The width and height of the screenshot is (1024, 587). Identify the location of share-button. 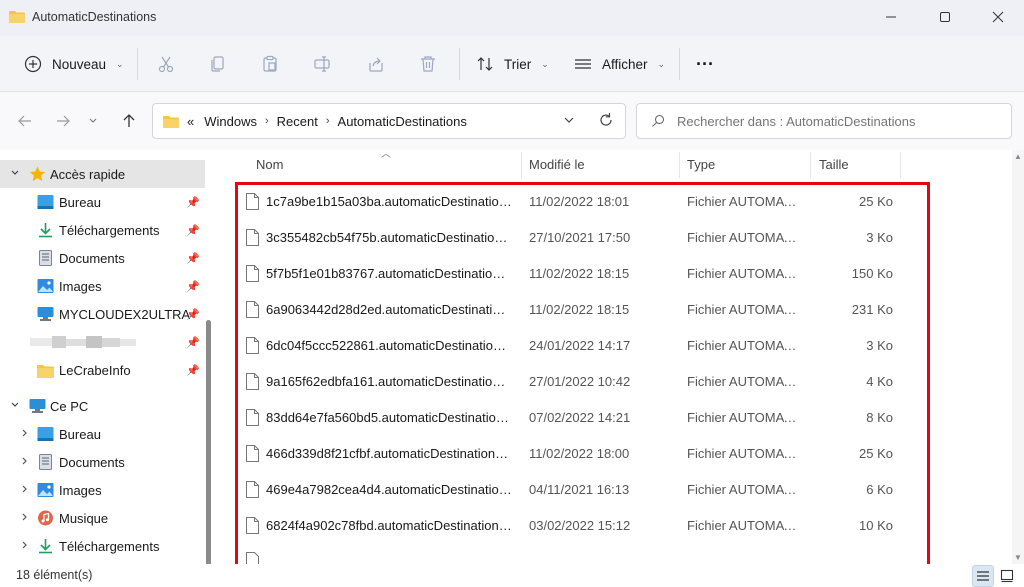
(376, 64).